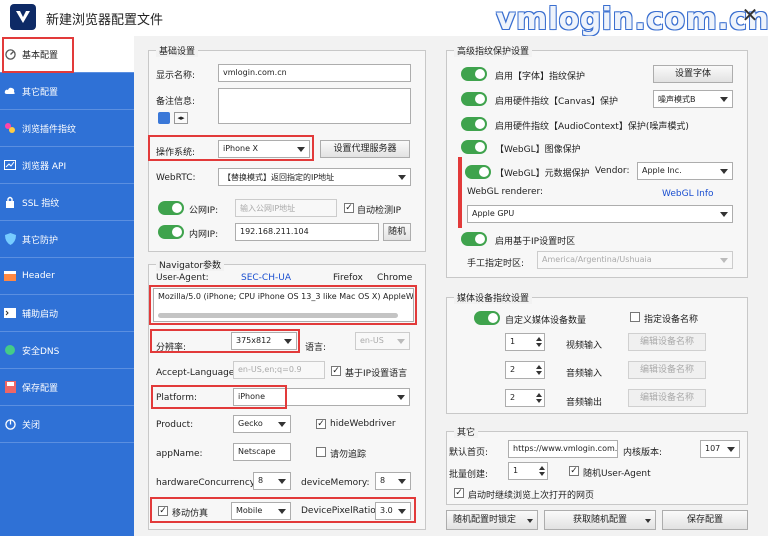  What do you see at coordinates (67, 91) in the screenshot?
I see `sidebar-item-other: 其它配置` at bounding box center [67, 91].